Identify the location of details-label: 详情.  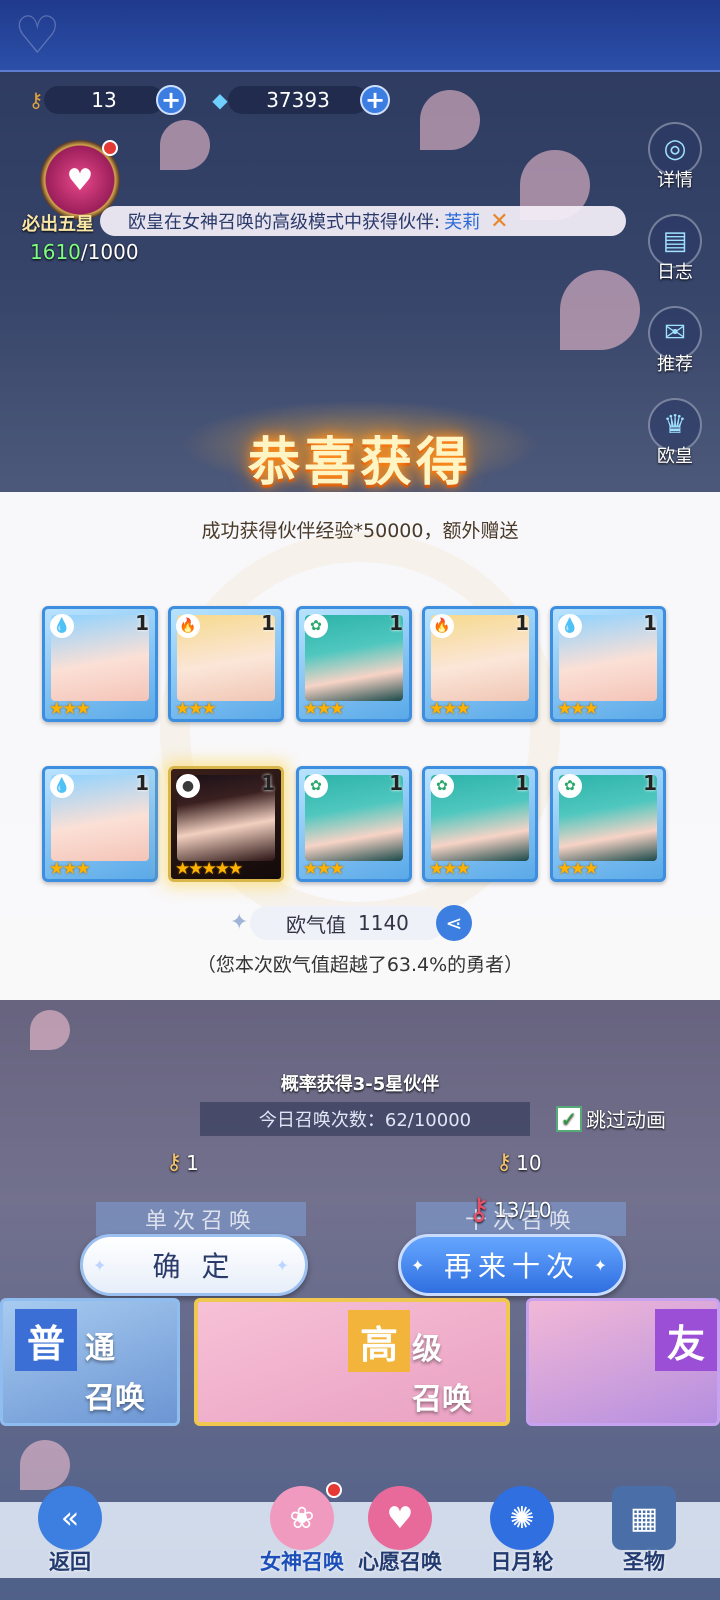
(675, 180).